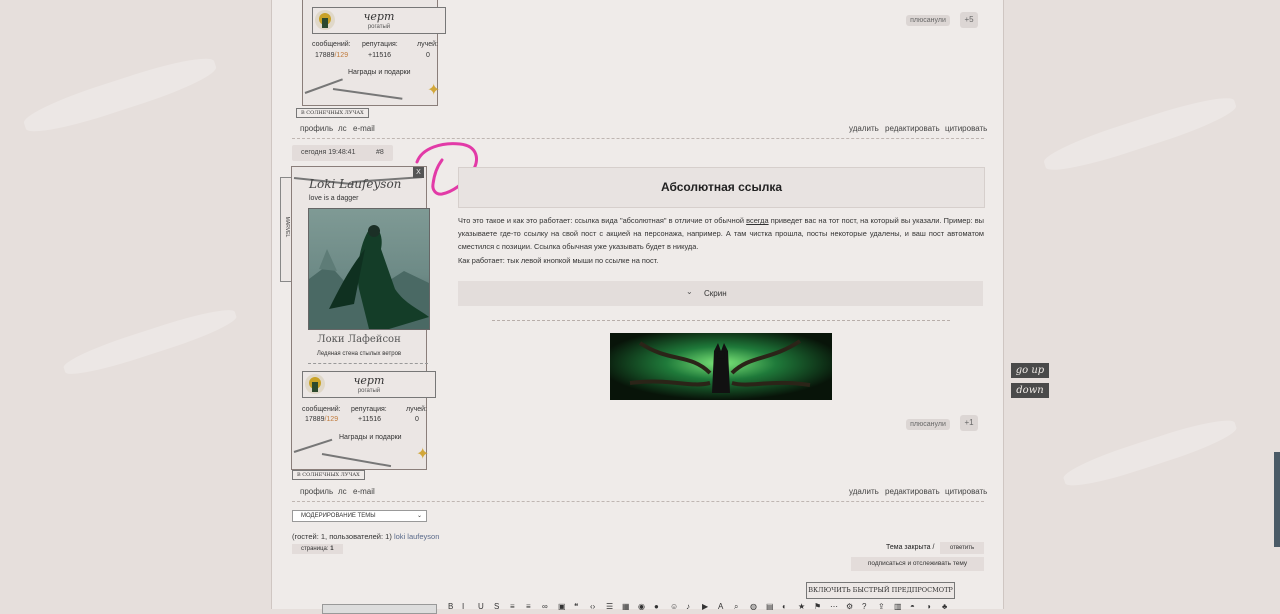 The height and width of the screenshot is (614, 1280). What do you see at coordinates (688, 606) in the screenshot?
I see `music-icon: ♪` at bounding box center [688, 606].